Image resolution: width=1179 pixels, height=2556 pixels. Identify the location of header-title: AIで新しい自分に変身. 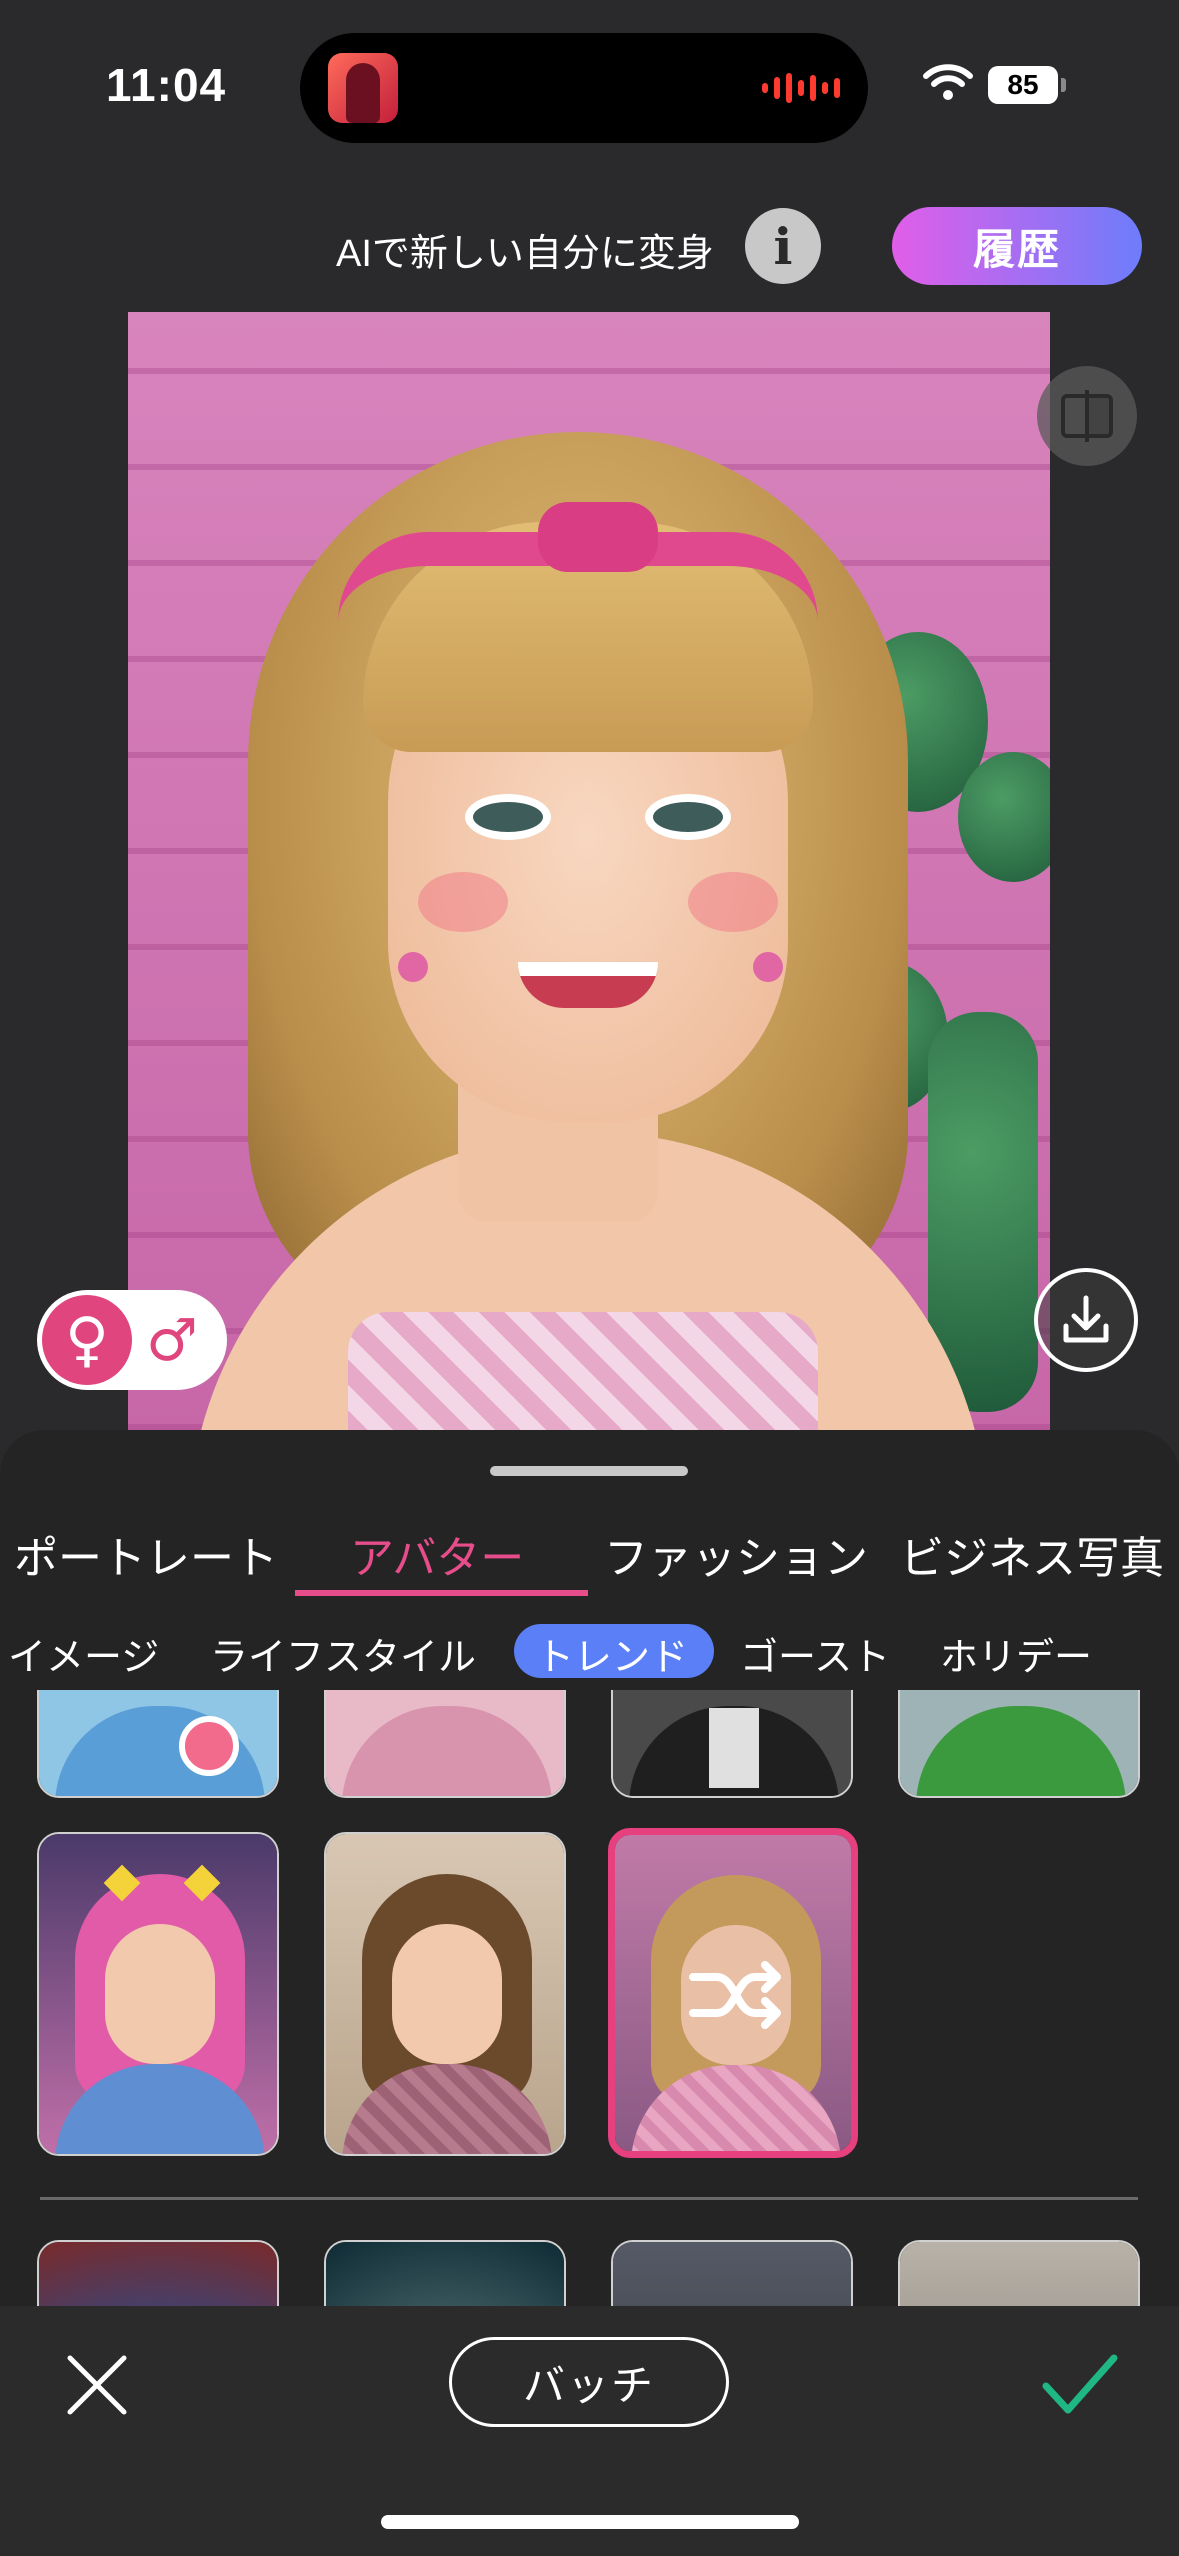
(525, 254).